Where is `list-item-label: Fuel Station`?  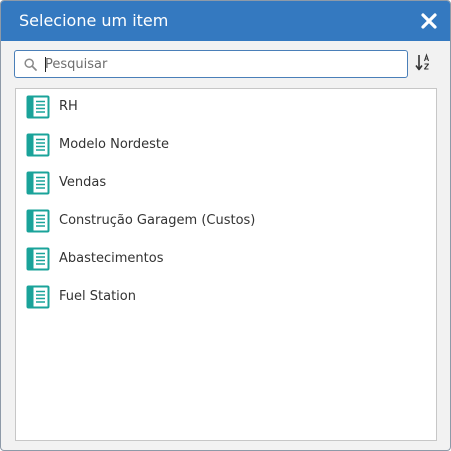 list-item-label: Fuel Station is located at coordinates (97, 296).